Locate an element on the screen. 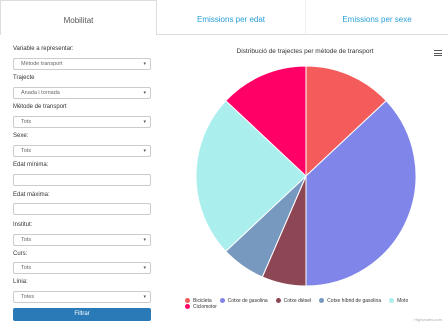 This screenshot has width=448, height=325. legend-item: Cotxe híbrid de gasolina is located at coordinates (350, 301).